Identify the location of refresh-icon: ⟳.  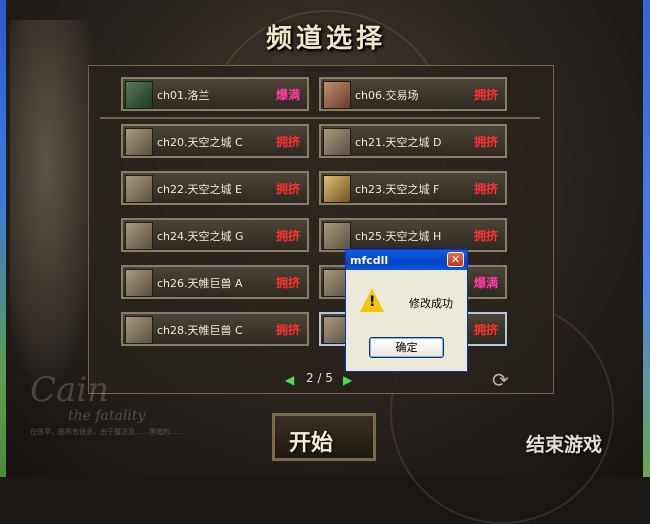
(500, 380).